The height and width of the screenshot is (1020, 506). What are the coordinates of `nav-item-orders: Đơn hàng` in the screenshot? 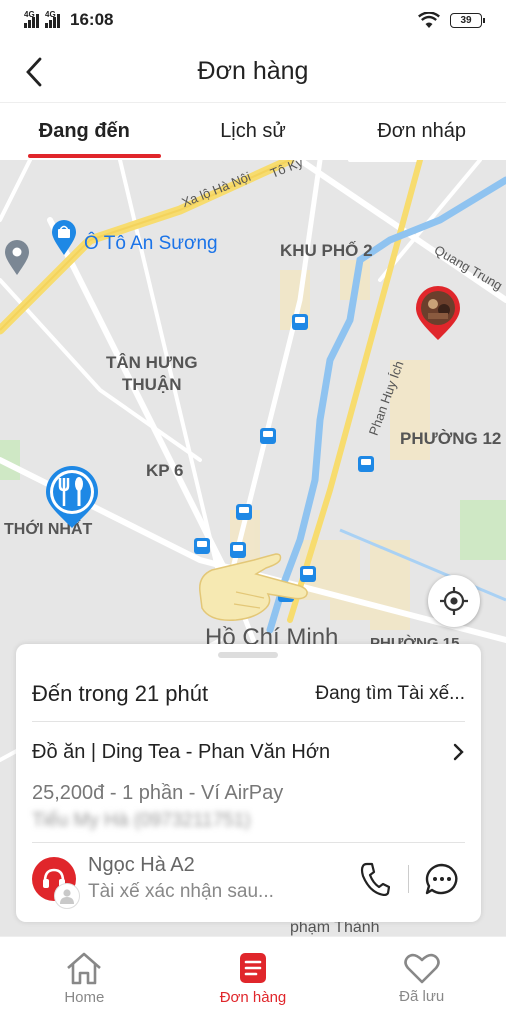 It's located at (253, 978).